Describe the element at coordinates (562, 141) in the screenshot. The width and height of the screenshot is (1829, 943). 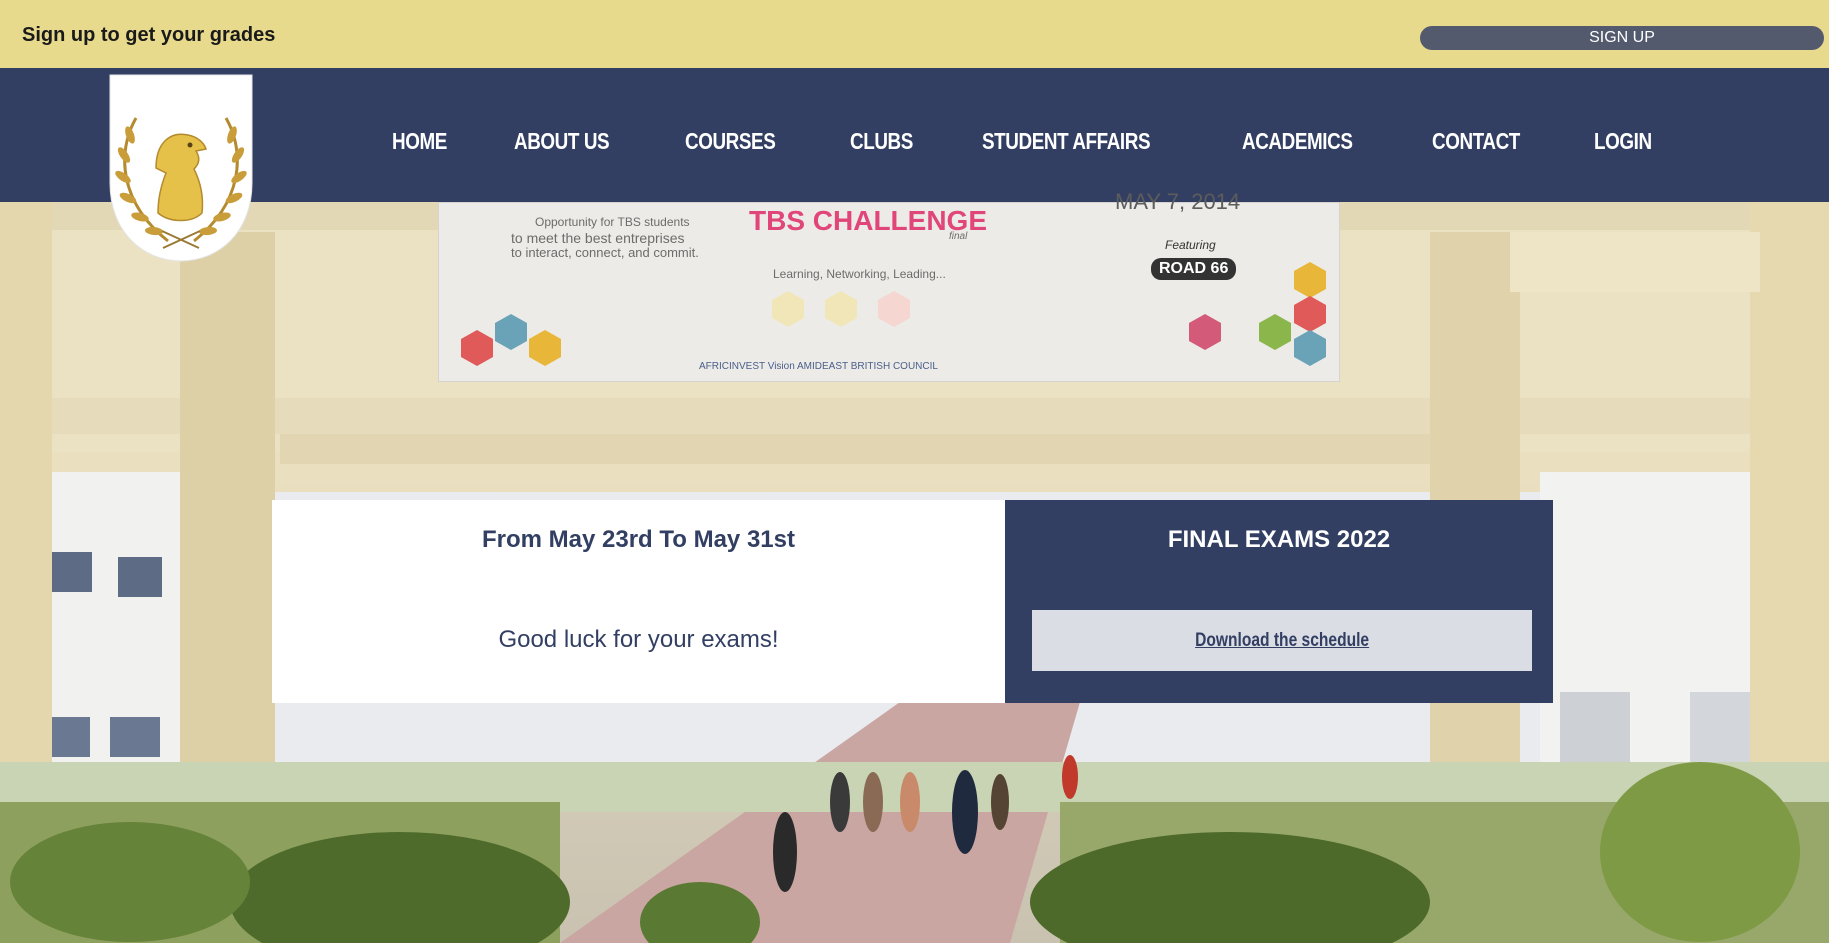
I see `nav-item-about-us: ABOUT US` at that location.